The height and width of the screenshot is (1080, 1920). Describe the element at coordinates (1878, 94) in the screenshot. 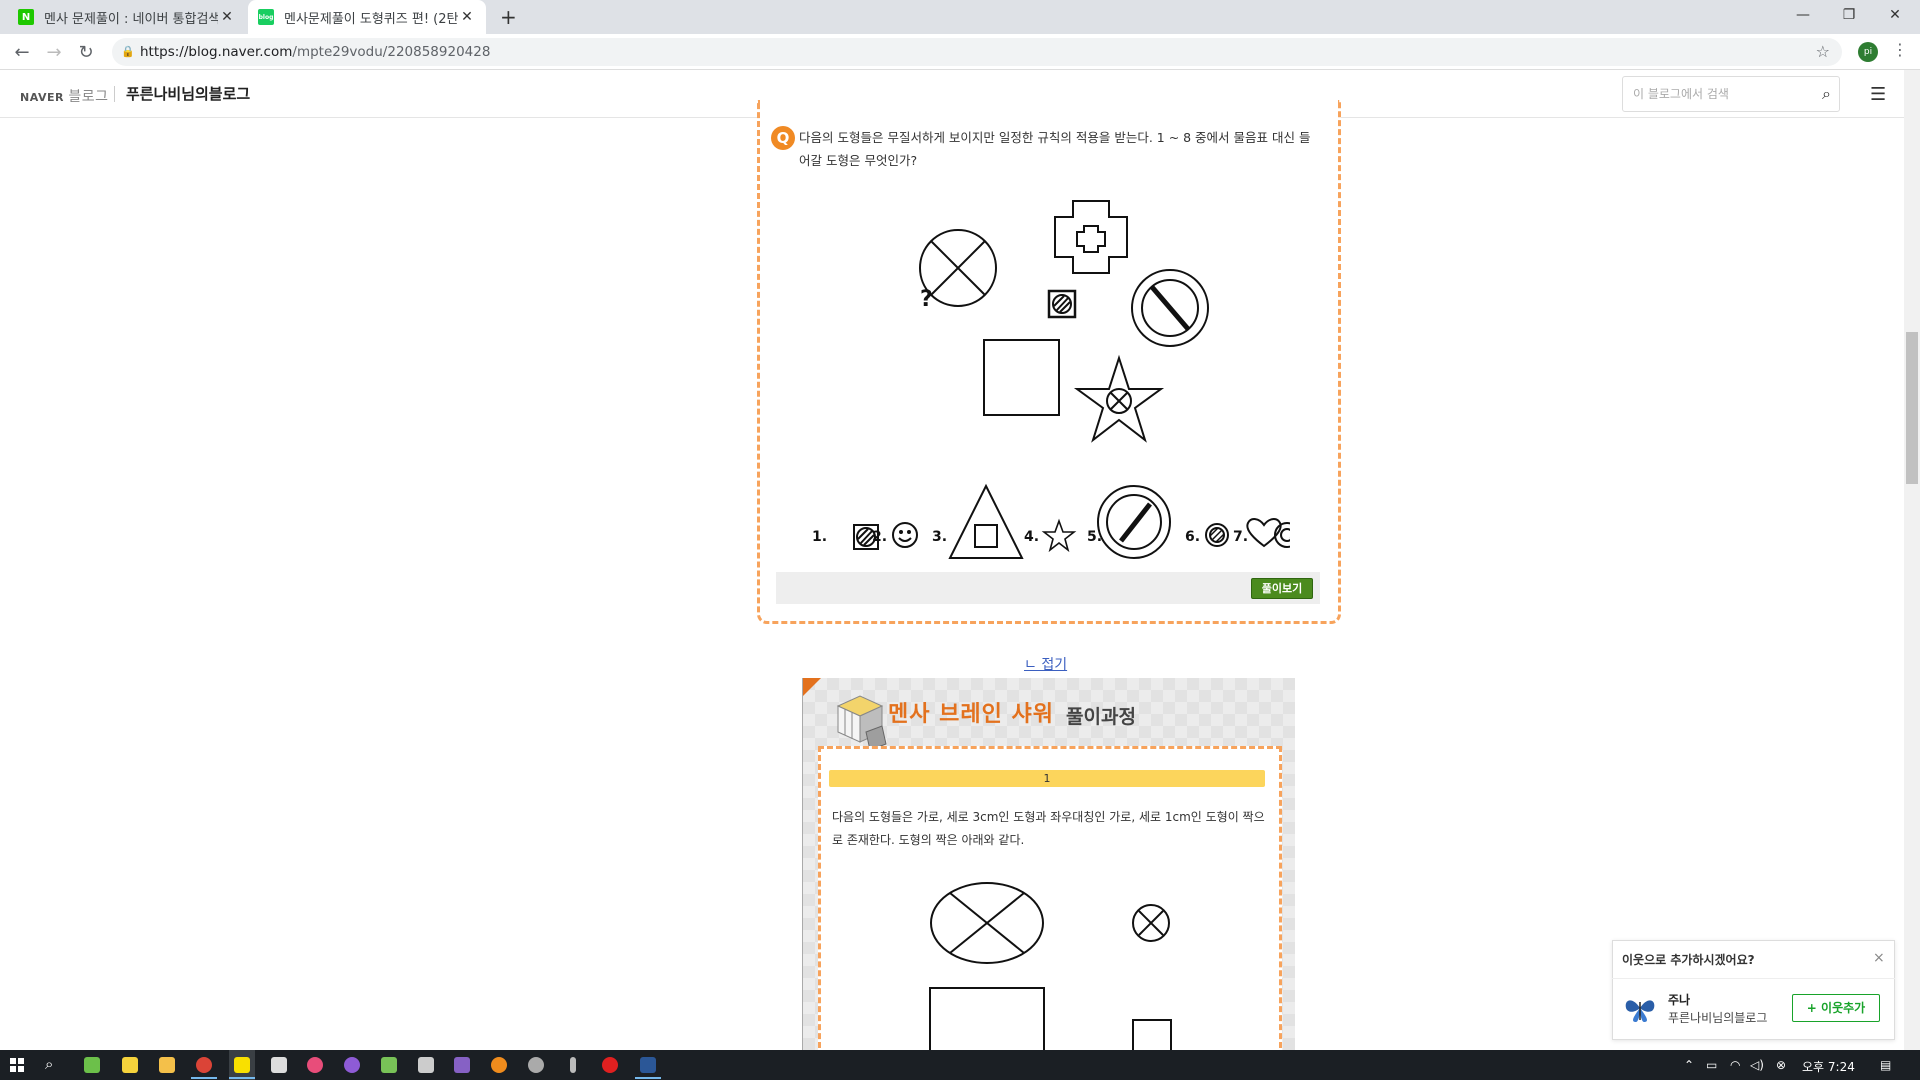

I see `hamburger-menu-icon: ☰` at that location.